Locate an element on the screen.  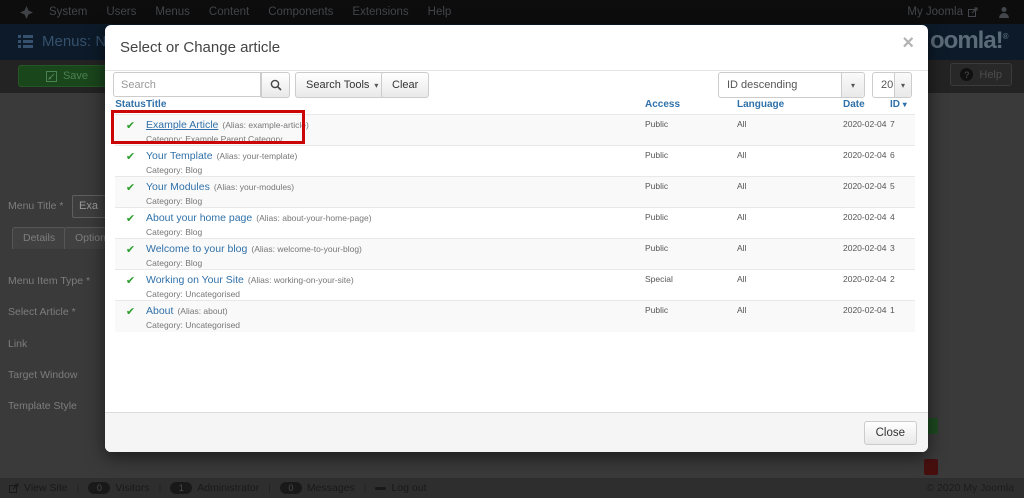
nav-item-help: Help is located at coordinates (440, 12).